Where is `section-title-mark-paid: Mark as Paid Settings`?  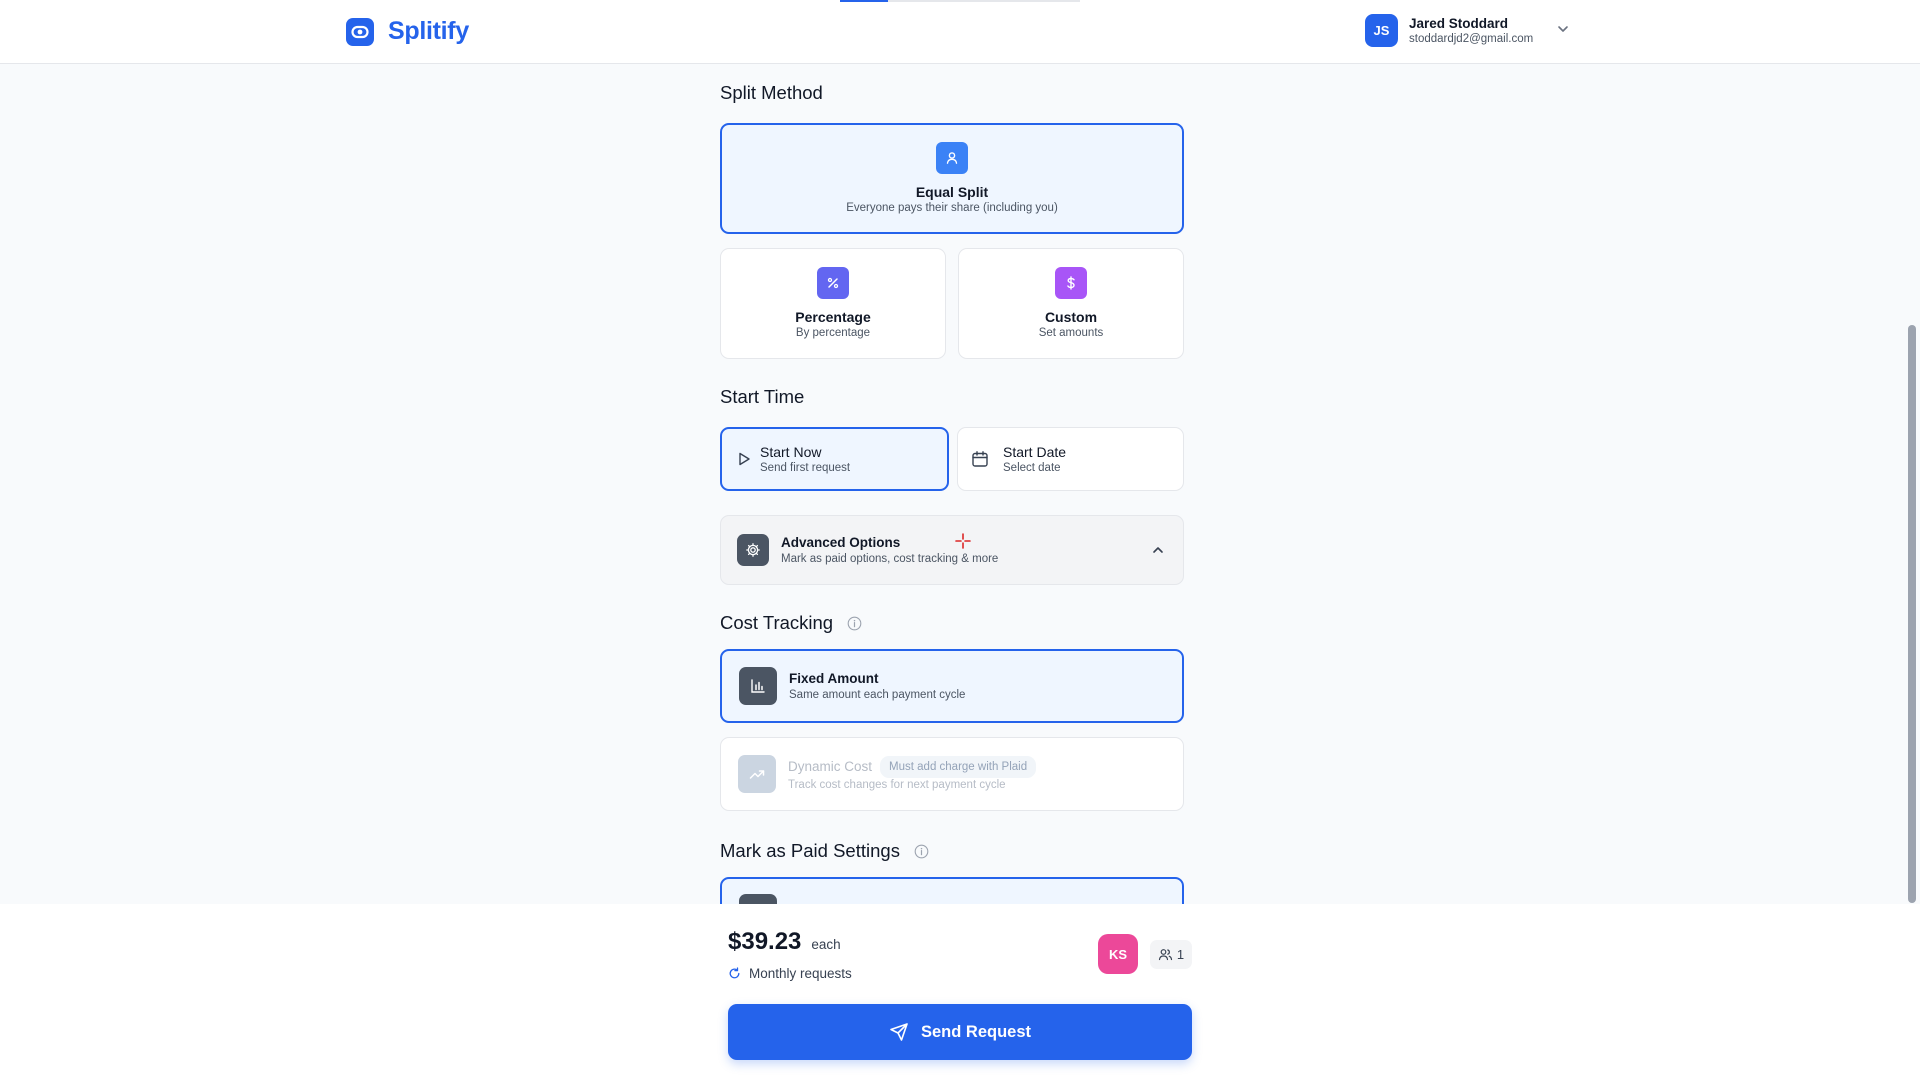
section-title-mark-paid: Mark as Paid Settings is located at coordinates (824, 851).